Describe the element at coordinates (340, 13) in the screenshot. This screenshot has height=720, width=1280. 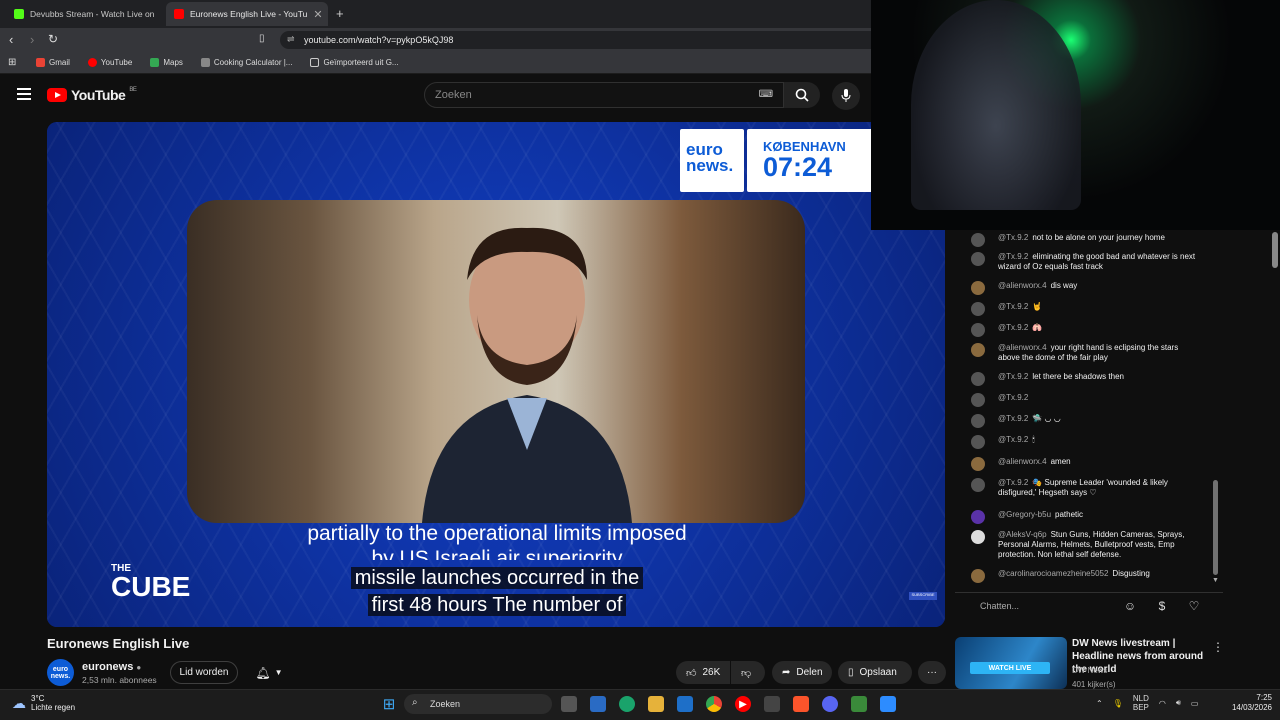
I see `new-tab-icon: +` at that location.